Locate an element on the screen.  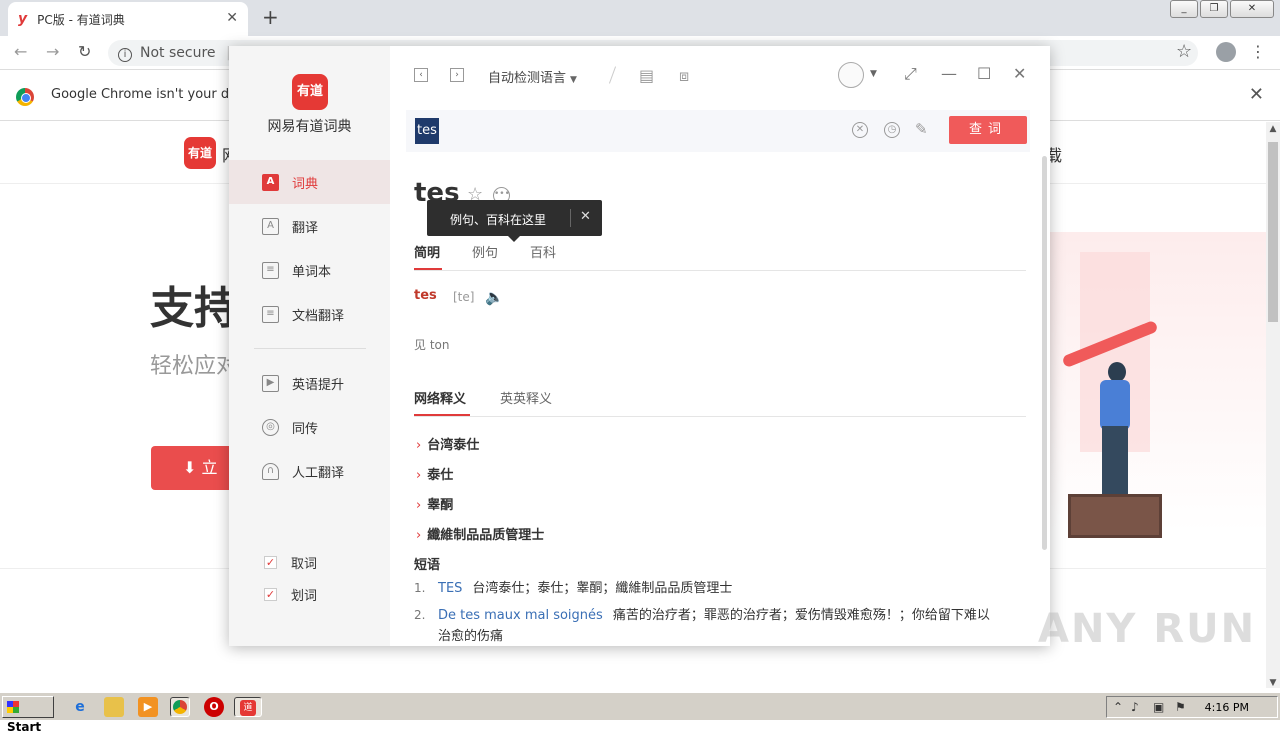
web-definition-item: › 纖維制品品质管理士 is located at coordinates (480, 533).